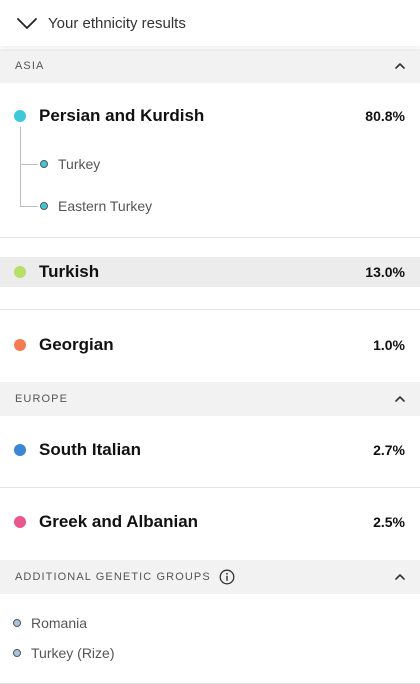 The width and height of the screenshot is (420, 684). Describe the element at coordinates (210, 66) in the screenshot. I see `section-header-asia: ASIA` at that location.